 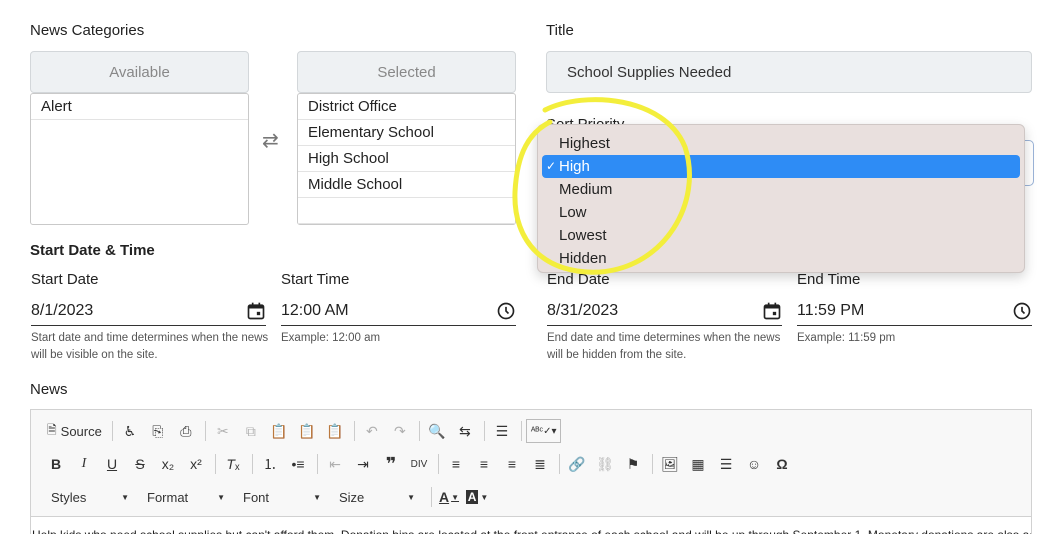 I want to click on end-time-help: Example: 11:59 pm, so click(x=846, y=338).